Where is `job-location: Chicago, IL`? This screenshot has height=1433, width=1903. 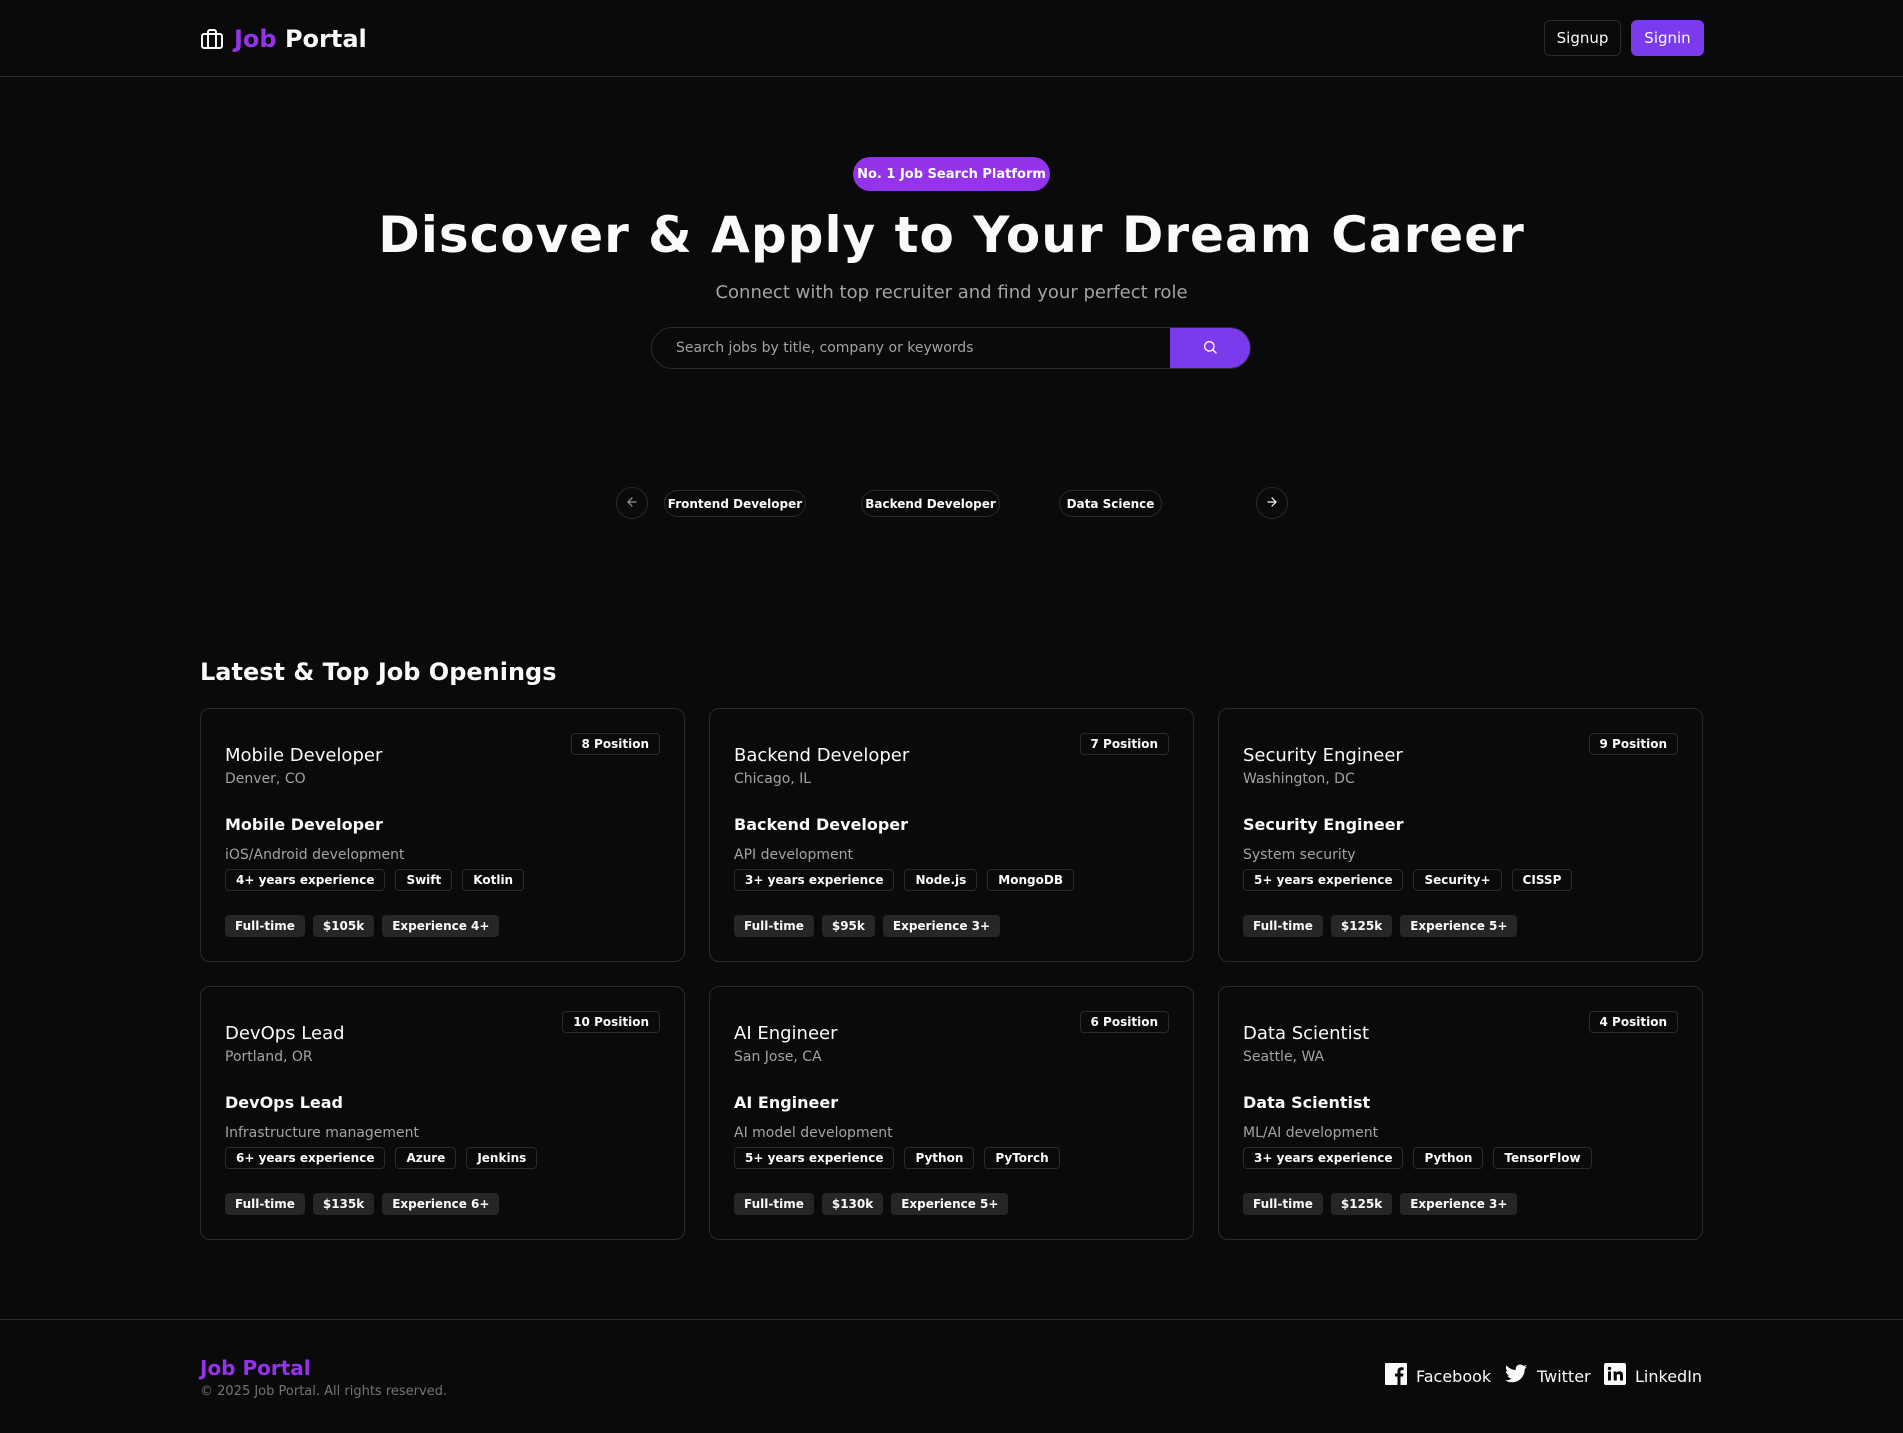 job-location: Chicago, IL is located at coordinates (773, 779).